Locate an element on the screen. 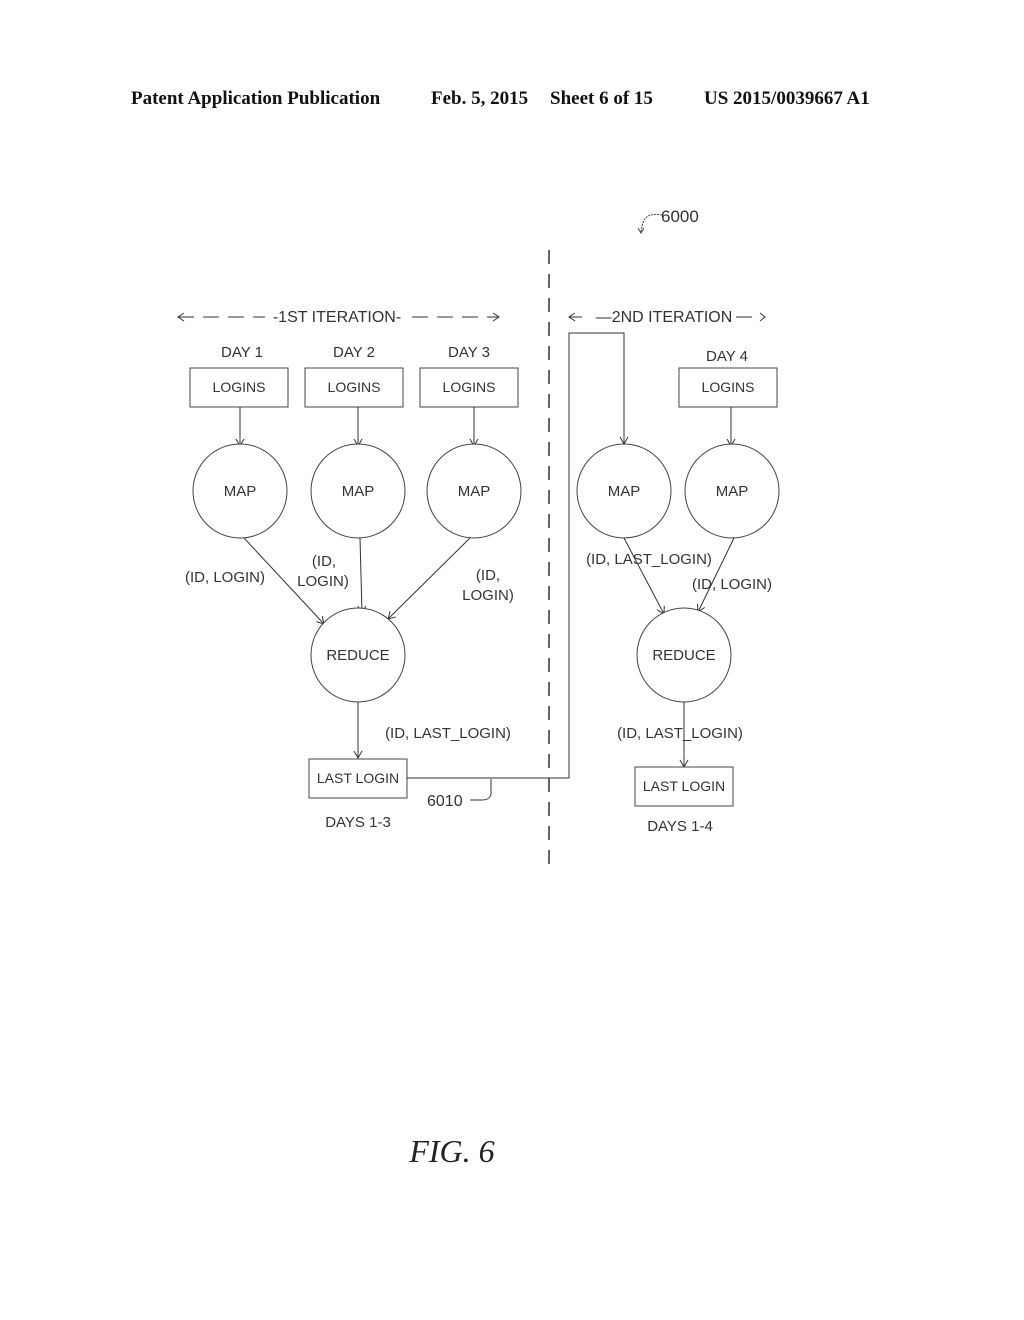 Image resolution: width=1024 pixels, height=1320 pixels. edge-label-map3-line2: LOGIN) is located at coordinates (488, 595).